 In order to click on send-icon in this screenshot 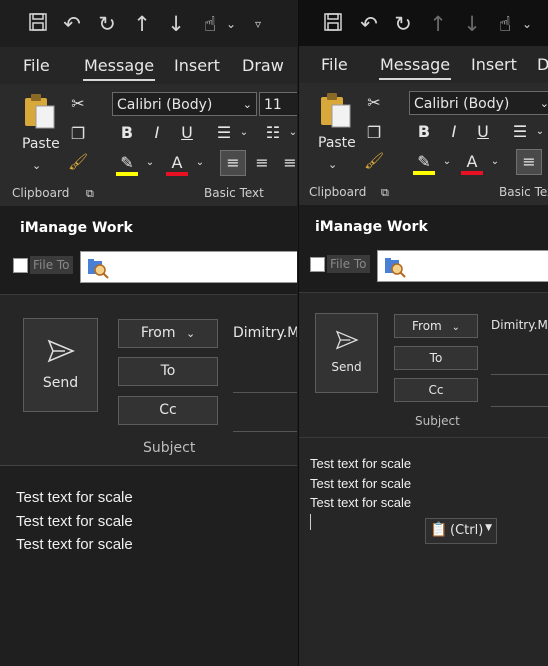, I will do `click(347, 340)`.